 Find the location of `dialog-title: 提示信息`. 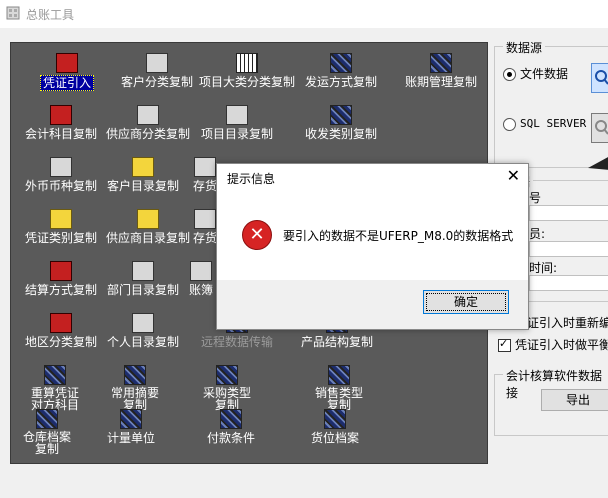

dialog-title: 提示信息 is located at coordinates (251, 179).